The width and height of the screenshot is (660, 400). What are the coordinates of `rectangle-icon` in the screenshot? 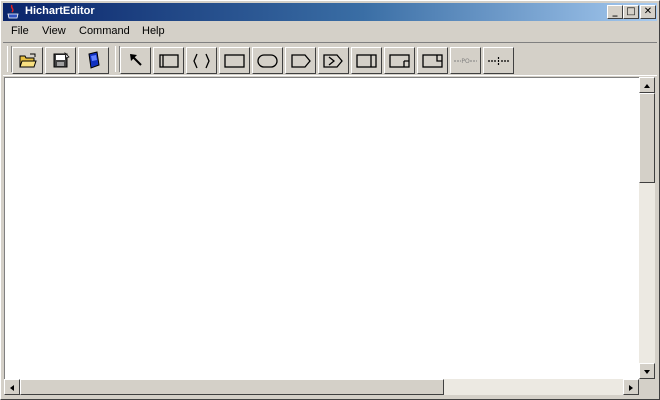 It's located at (234, 61).